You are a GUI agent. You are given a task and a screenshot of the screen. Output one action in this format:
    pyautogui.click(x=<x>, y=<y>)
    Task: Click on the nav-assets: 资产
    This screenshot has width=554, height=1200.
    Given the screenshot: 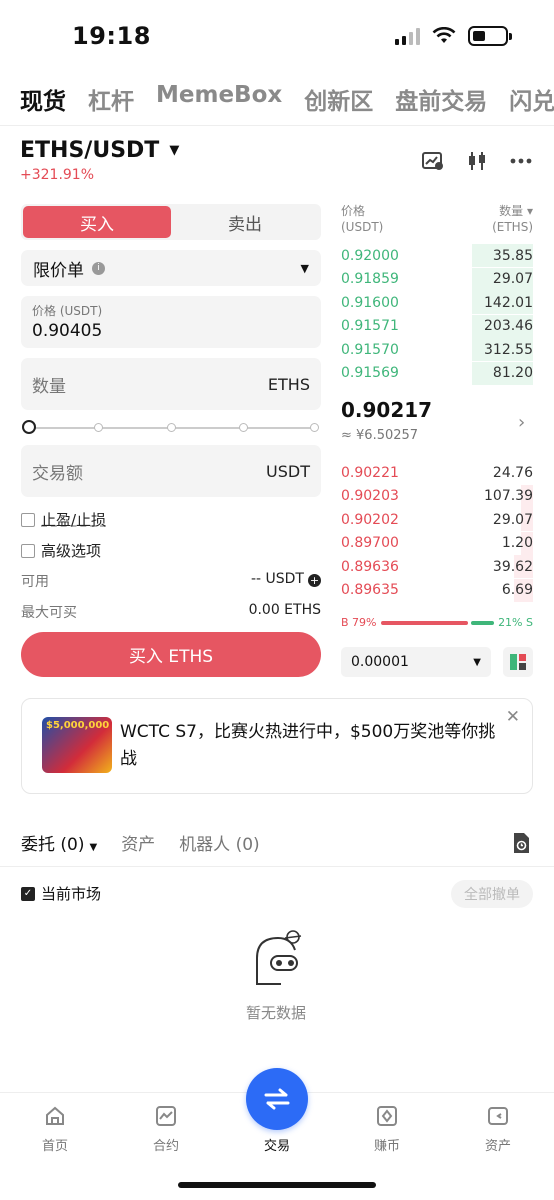 What is the action you would take?
    pyautogui.click(x=498, y=1129)
    